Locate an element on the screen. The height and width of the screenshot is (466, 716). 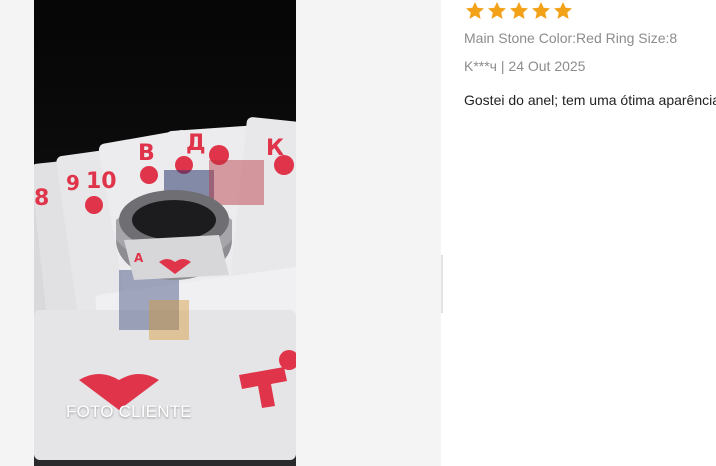
svg-text: 10 is located at coordinates (101, 181).